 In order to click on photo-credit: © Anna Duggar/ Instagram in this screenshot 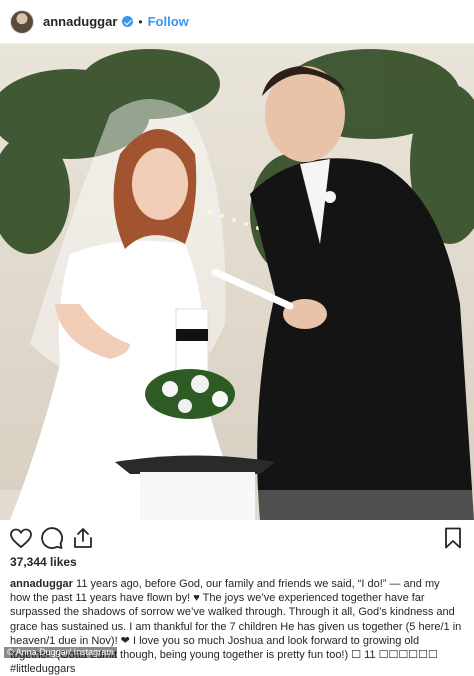, I will do `click(60, 652)`.